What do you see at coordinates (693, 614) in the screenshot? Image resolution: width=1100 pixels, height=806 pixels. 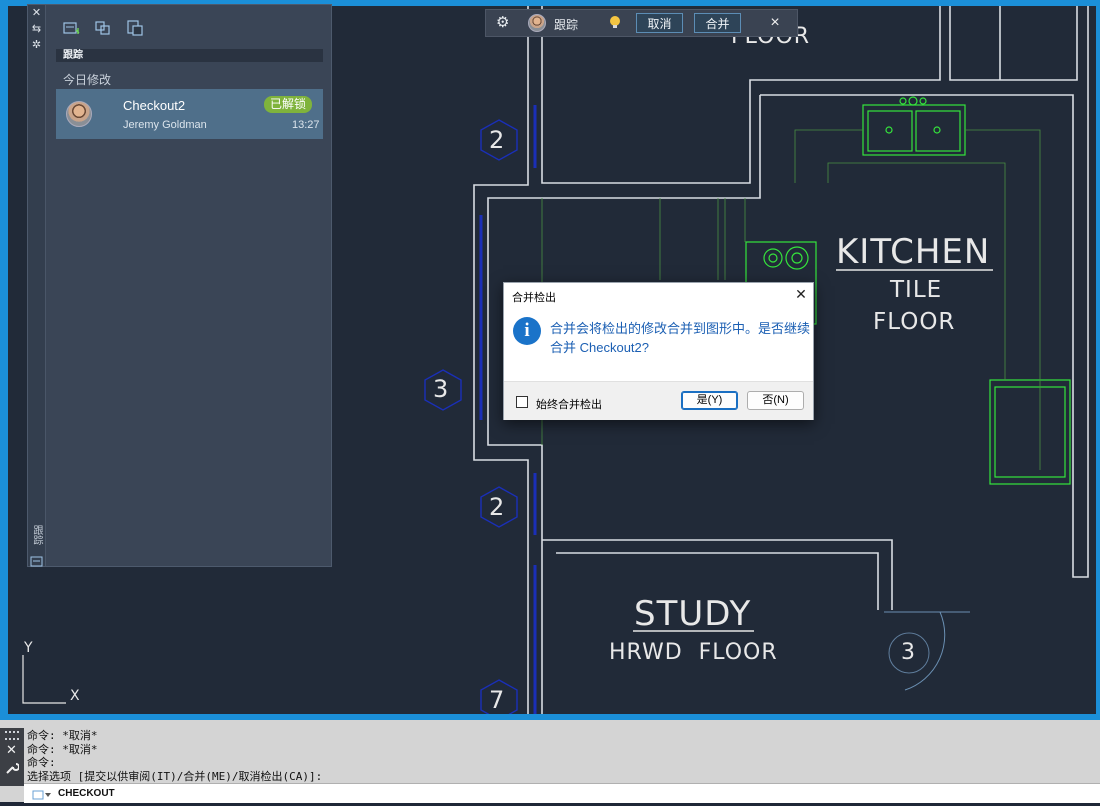 I see `study-title: STUDY` at bounding box center [693, 614].